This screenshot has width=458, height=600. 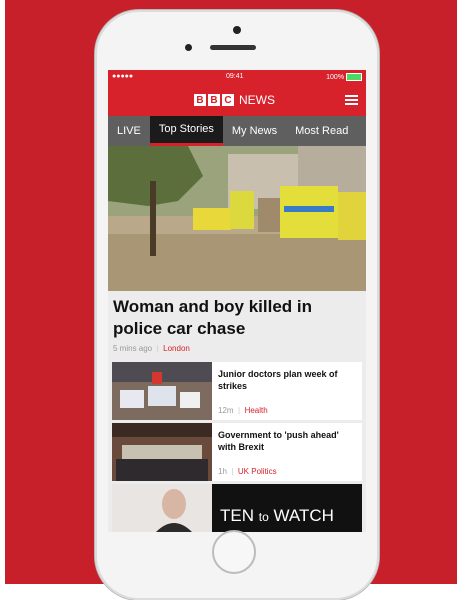 What do you see at coordinates (123, 76) in the screenshot?
I see `signal-icon: ●●●●●` at bounding box center [123, 76].